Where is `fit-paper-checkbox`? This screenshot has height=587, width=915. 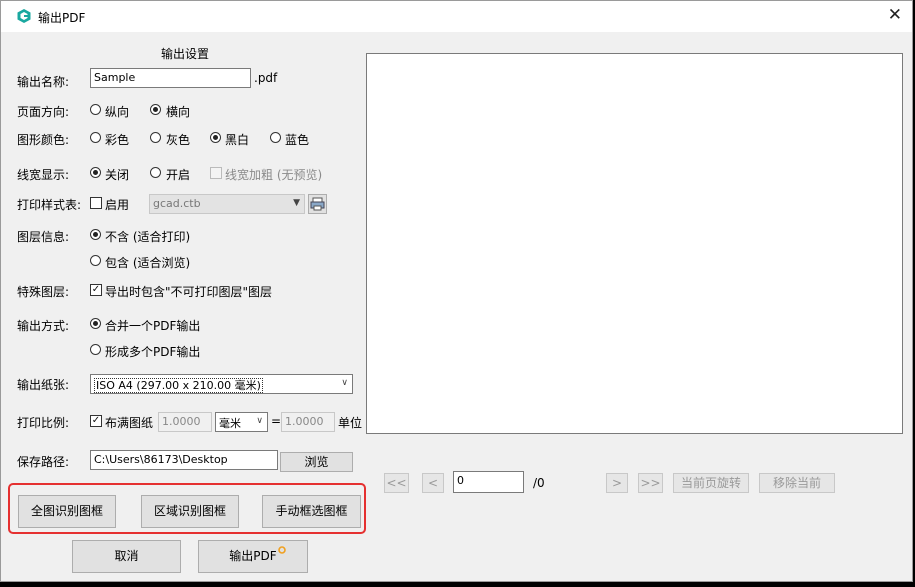 fit-paper-checkbox is located at coordinates (96, 421).